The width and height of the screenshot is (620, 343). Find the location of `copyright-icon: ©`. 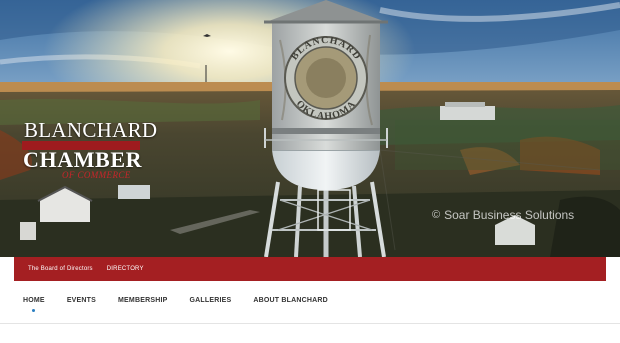

copyright-icon: © is located at coordinates (436, 215).